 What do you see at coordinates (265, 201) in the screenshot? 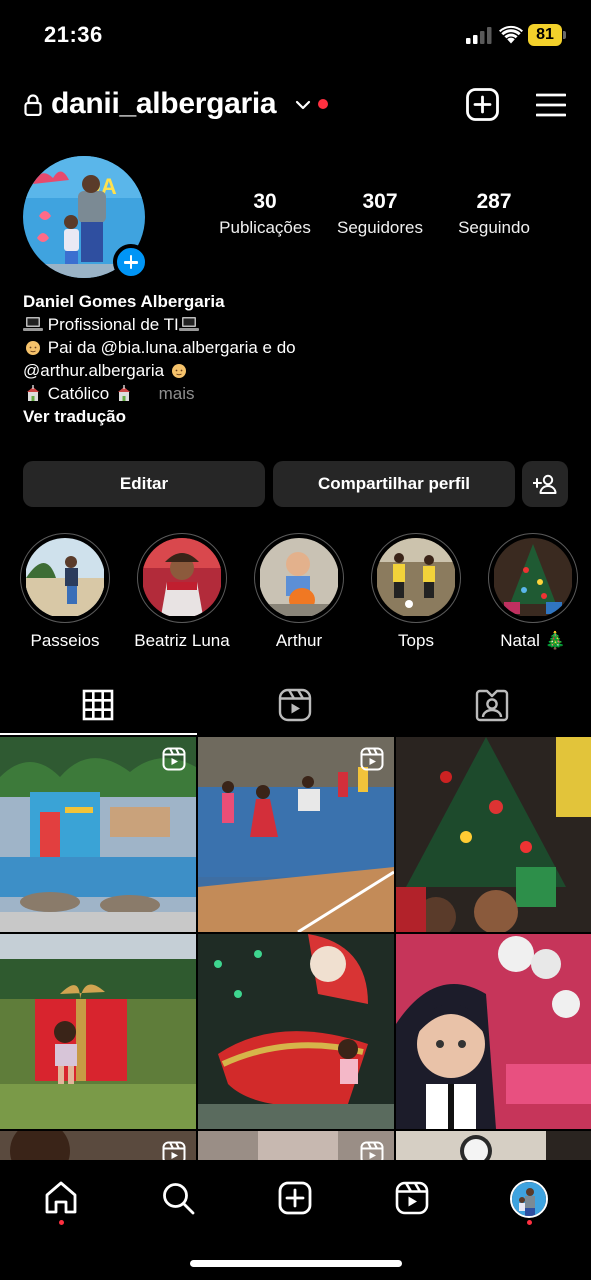
I see `posts-count: 30` at bounding box center [265, 201].